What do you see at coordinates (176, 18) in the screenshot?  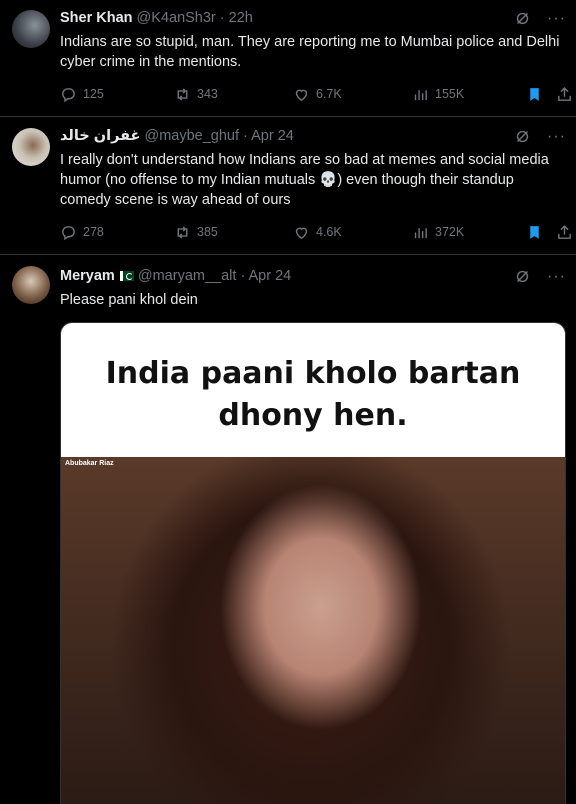 I see `handle: @K4anSh3r` at bounding box center [176, 18].